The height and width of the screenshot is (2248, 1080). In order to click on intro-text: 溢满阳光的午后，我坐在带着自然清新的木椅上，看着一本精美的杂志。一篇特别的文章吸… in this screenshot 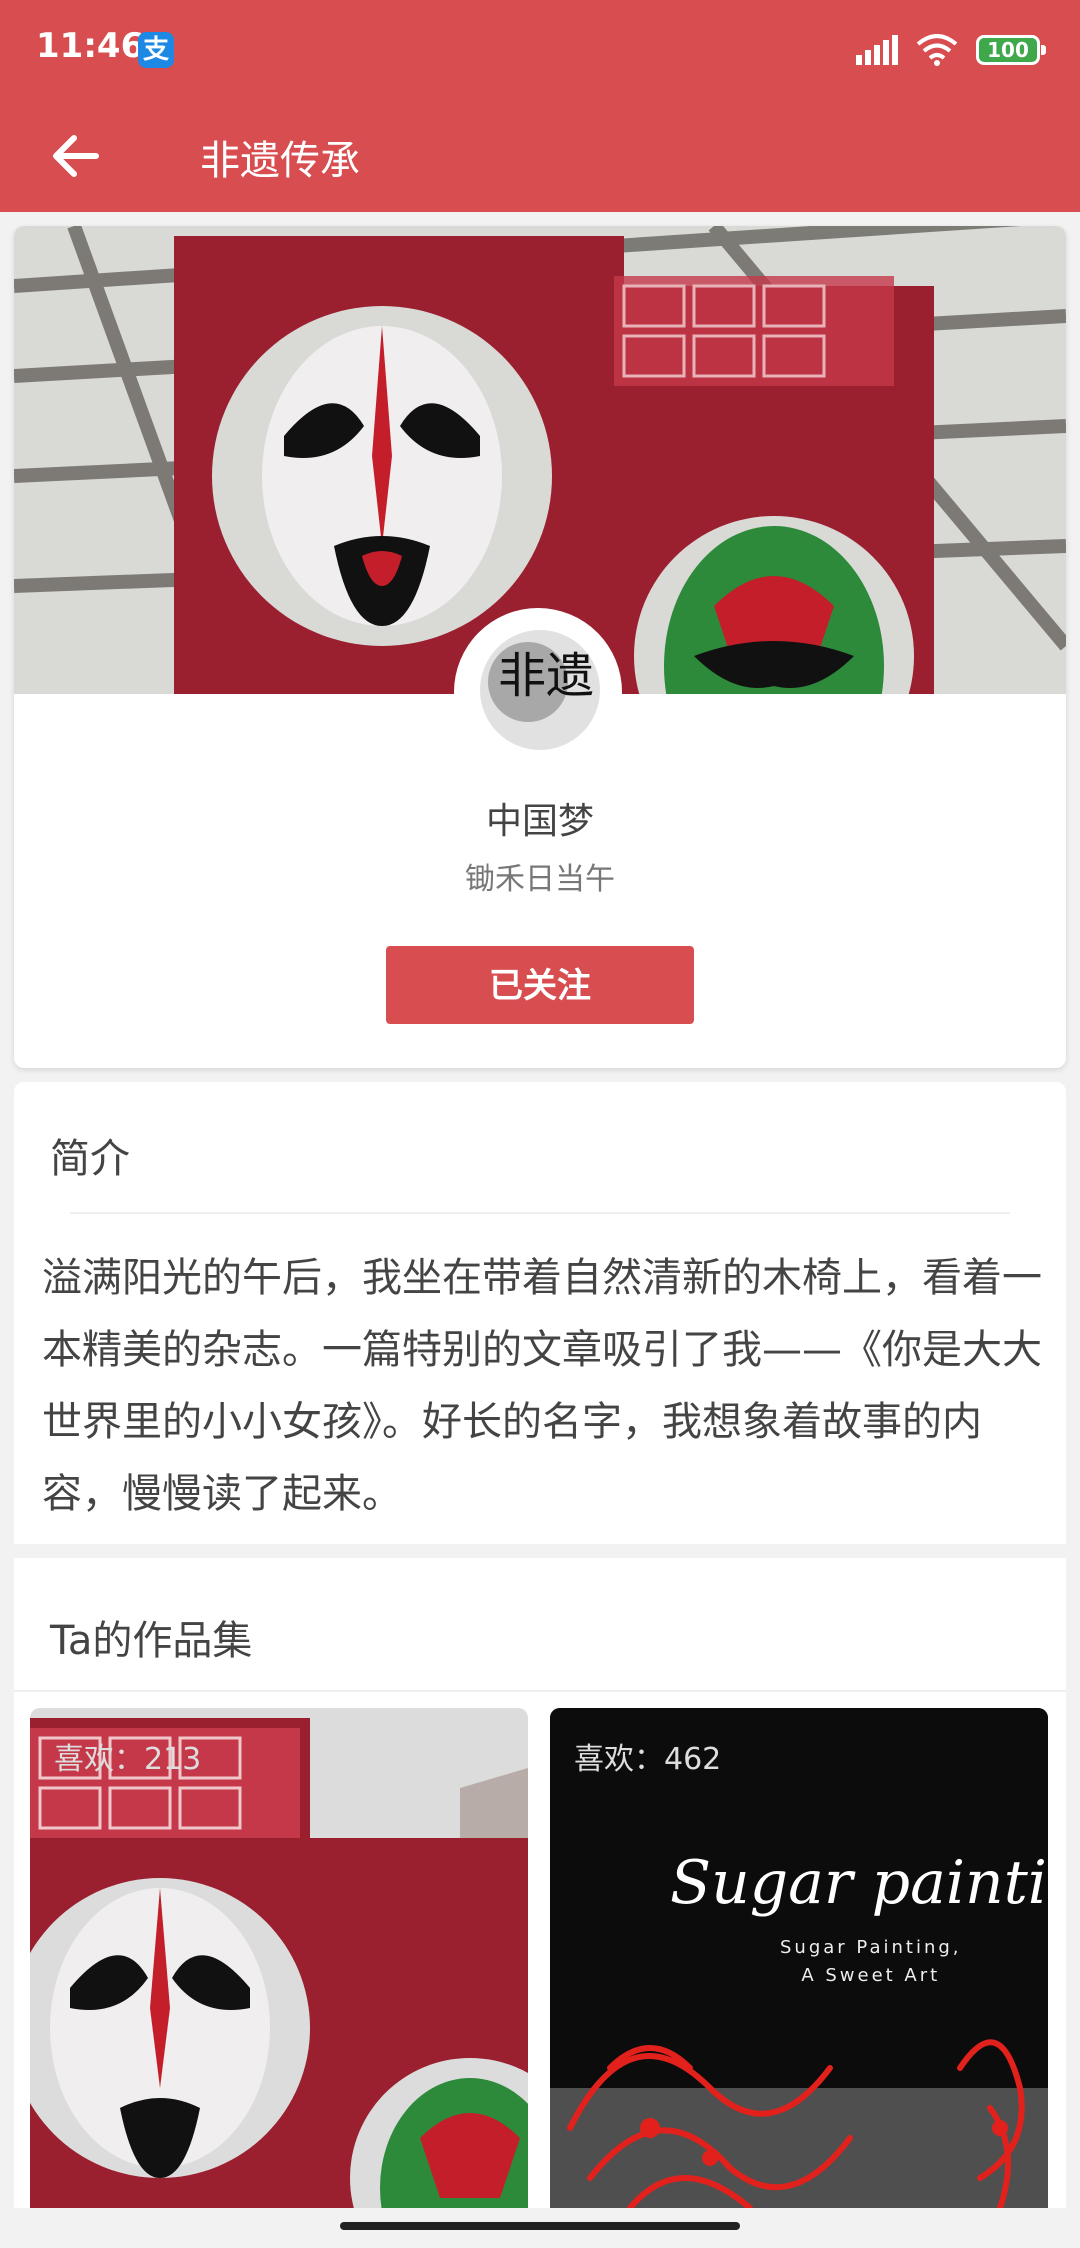, I will do `click(542, 1386)`.